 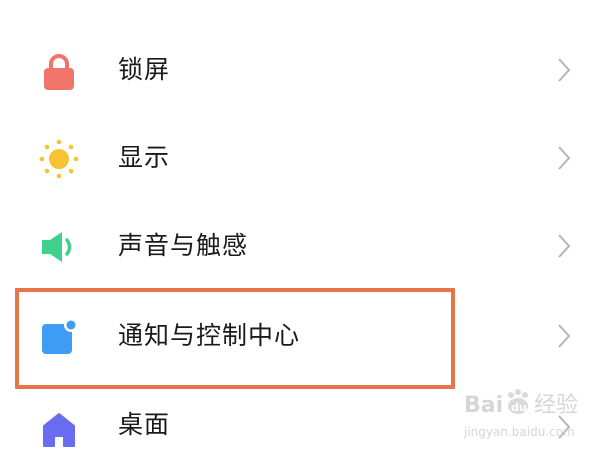 What do you see at coordinates (556, 405) in the screenshot?
I see `svg-text: 经验` at bounding box center [556, 405].